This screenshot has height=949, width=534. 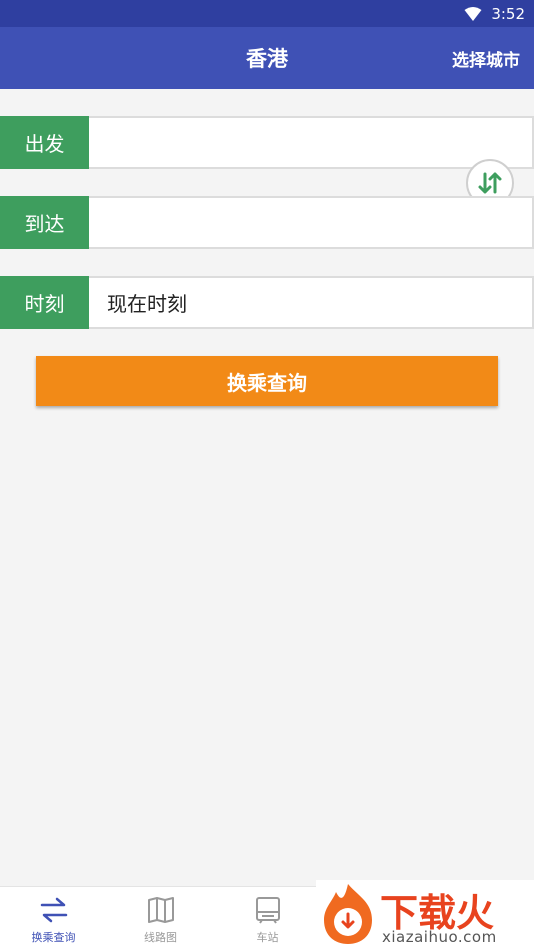 What do you see at coordinates (486, 58) in the screenshot?
I see `select-city-button: 选择城市` at bounding box center [486, 58].